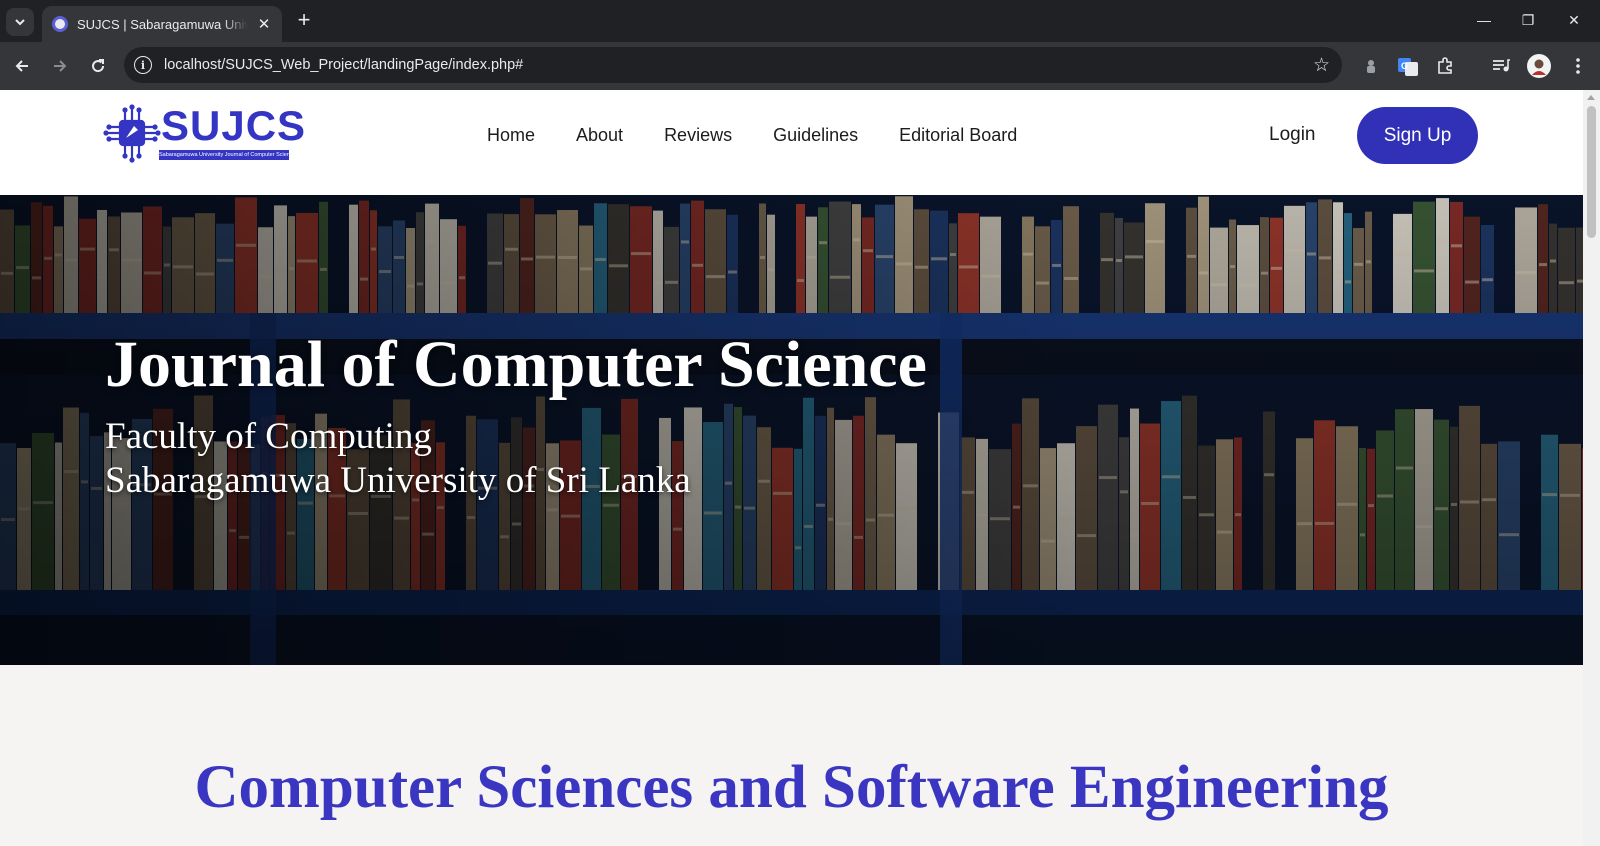 The height and width of the screenshot is (846, 1600). I want to click on tab-search-button, so click(20, 22).